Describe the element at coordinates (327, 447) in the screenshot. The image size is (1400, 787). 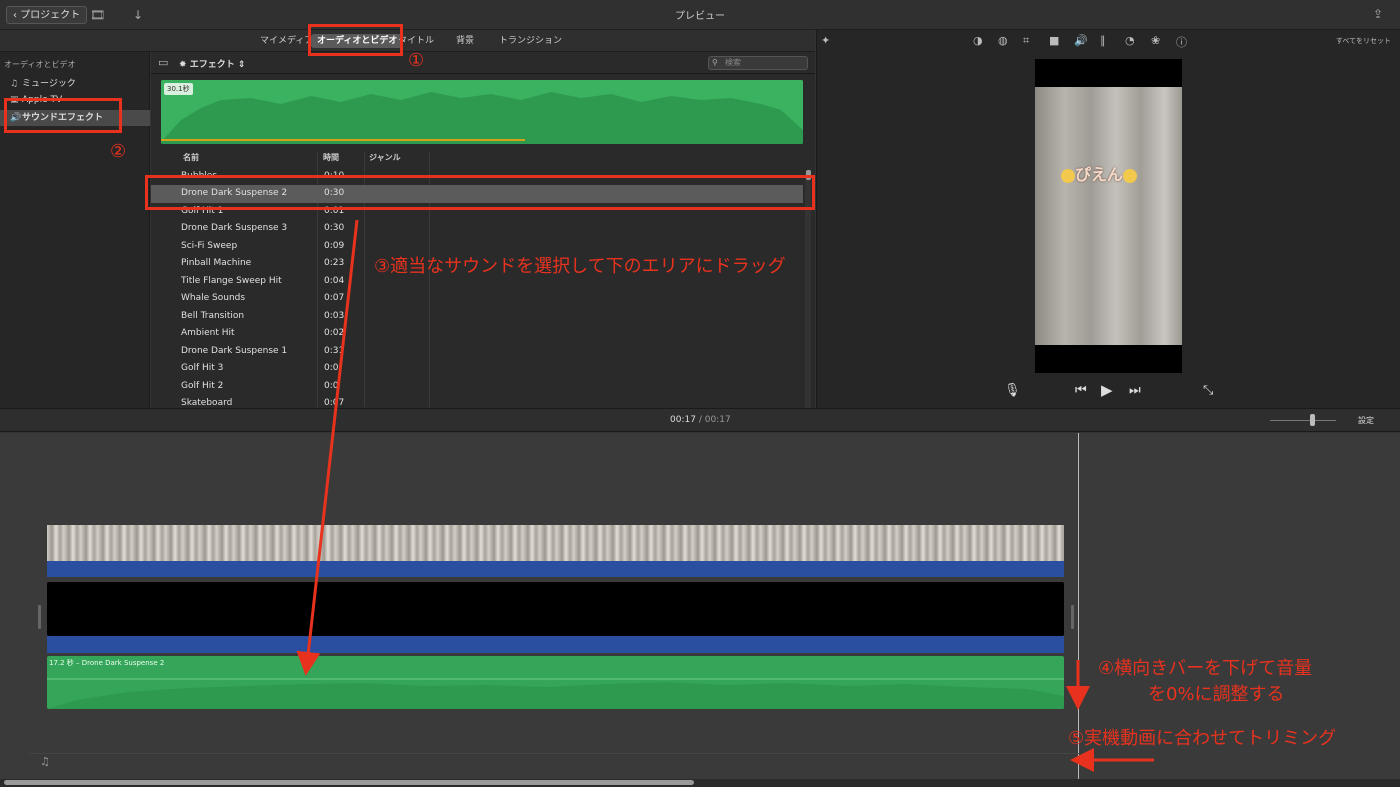
I see `drag-arrow` at that location.